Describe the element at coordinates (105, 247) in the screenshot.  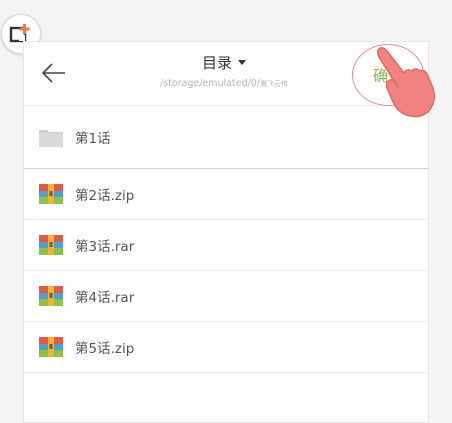
I see `list-item-label: 第3话.rar` at that location.